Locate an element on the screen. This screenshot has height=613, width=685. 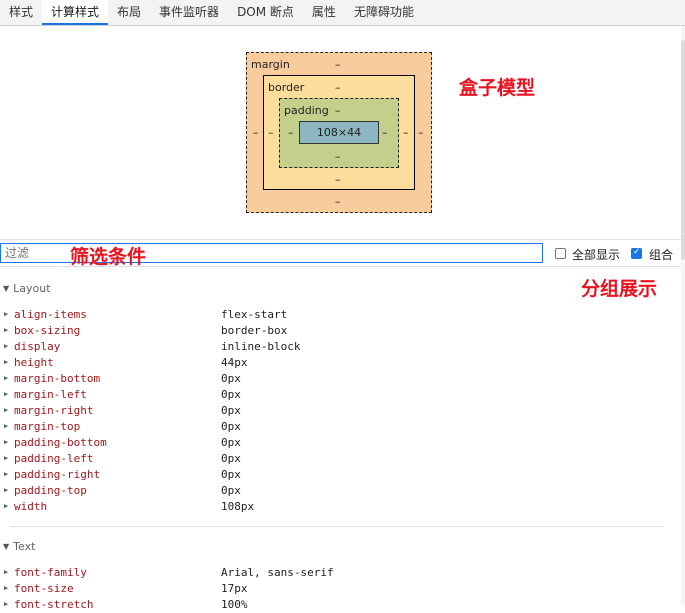
group-header-text: ▼ Text is located at coordinates (19, 546).